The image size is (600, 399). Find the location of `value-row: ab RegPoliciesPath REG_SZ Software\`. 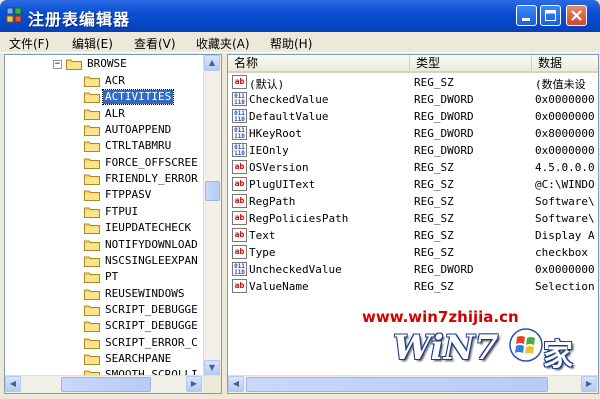

value-row: ab RegPoliciesPath REG_SZ Software\ is located at coordinates (413, 218).